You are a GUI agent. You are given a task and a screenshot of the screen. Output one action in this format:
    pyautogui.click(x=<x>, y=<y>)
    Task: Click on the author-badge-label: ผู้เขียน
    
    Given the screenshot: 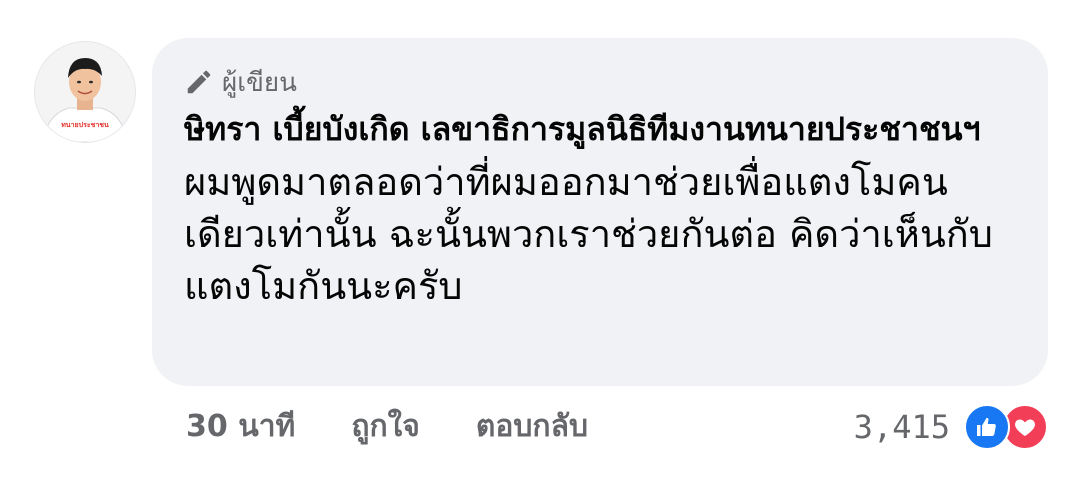 What is the action you would take?
    pyautogui.click(x=259, y=82)
    